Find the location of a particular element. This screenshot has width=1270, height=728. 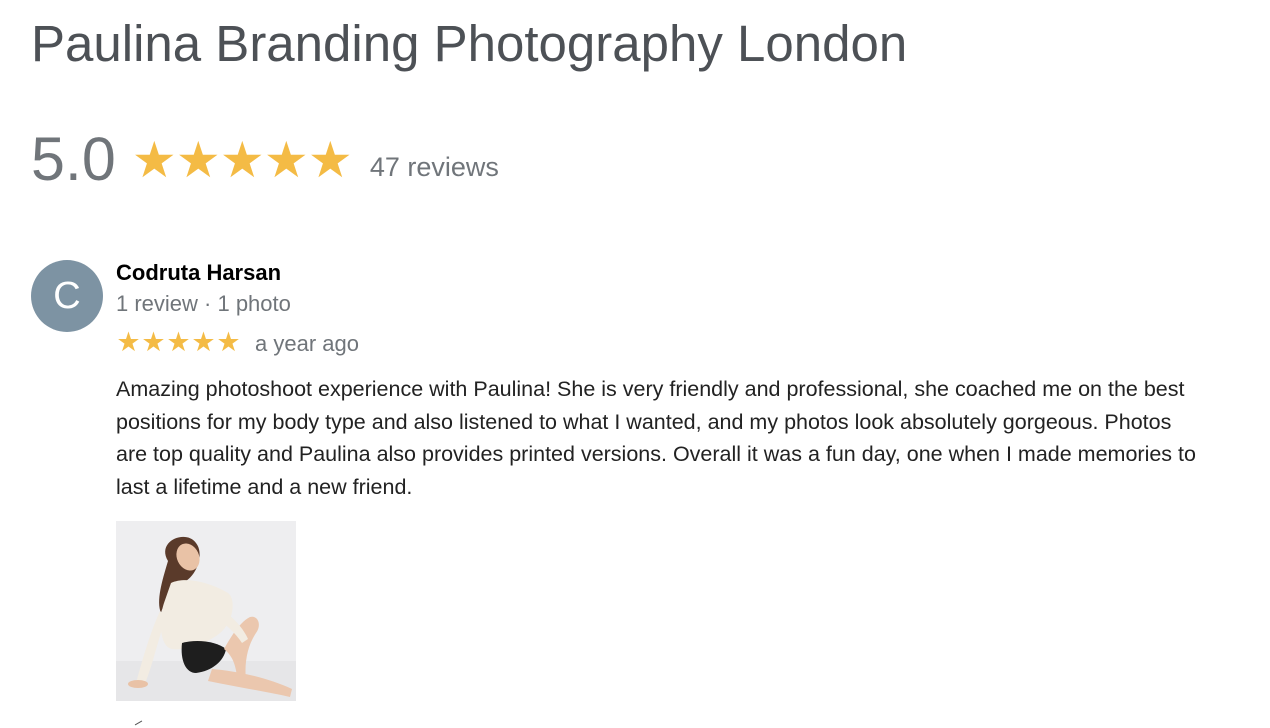

overall-stars: ★ ★ ★ ★ ★ is located at coordinates (242, 160).